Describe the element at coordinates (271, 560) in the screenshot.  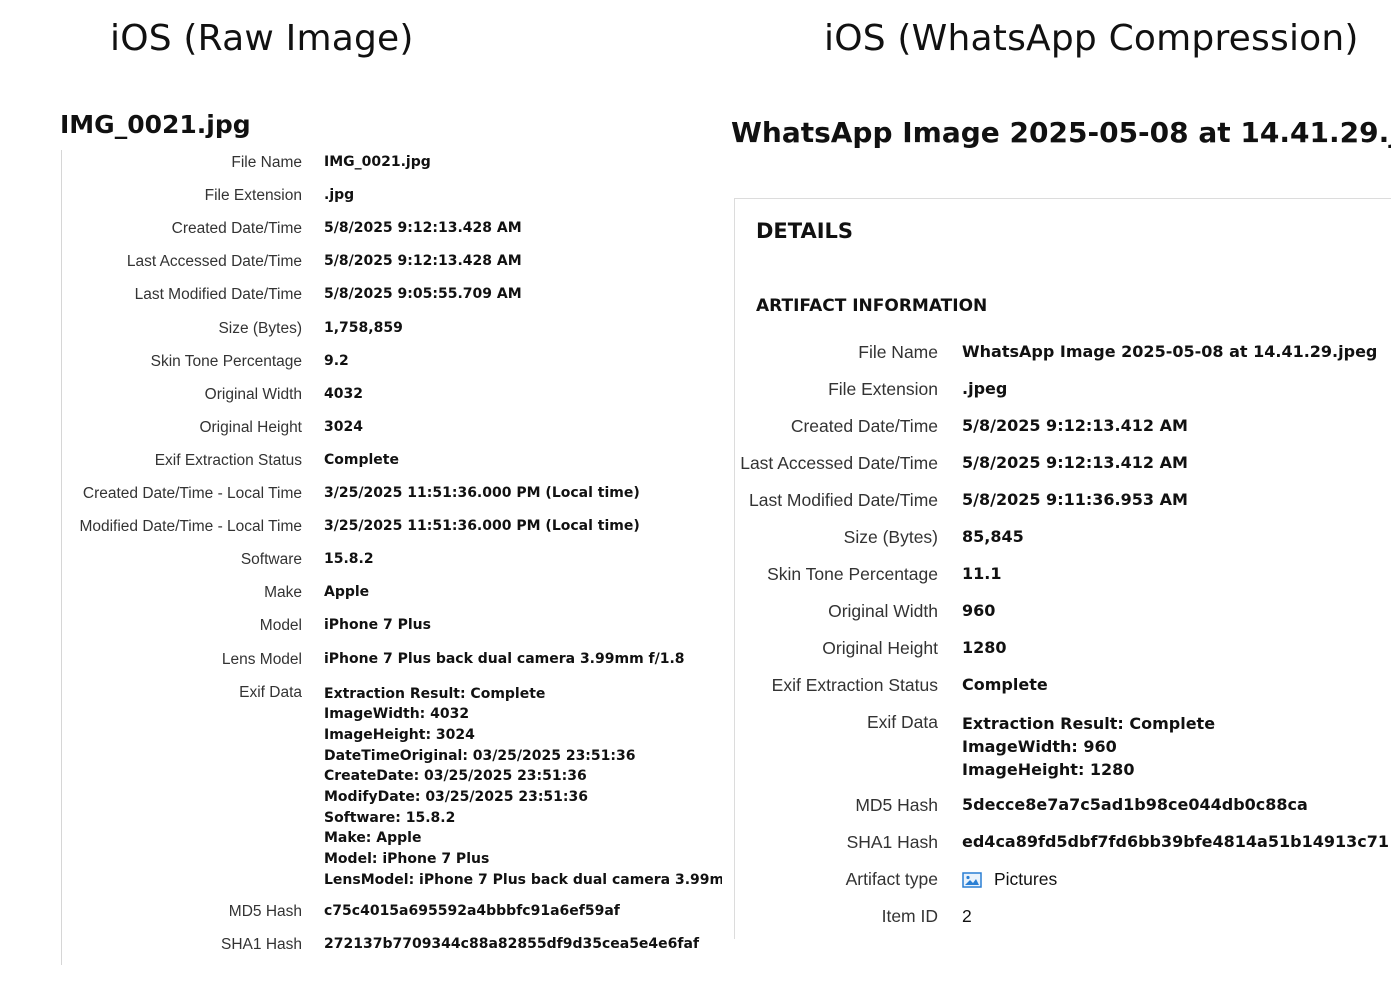
I see `property-label: Software` at that location.